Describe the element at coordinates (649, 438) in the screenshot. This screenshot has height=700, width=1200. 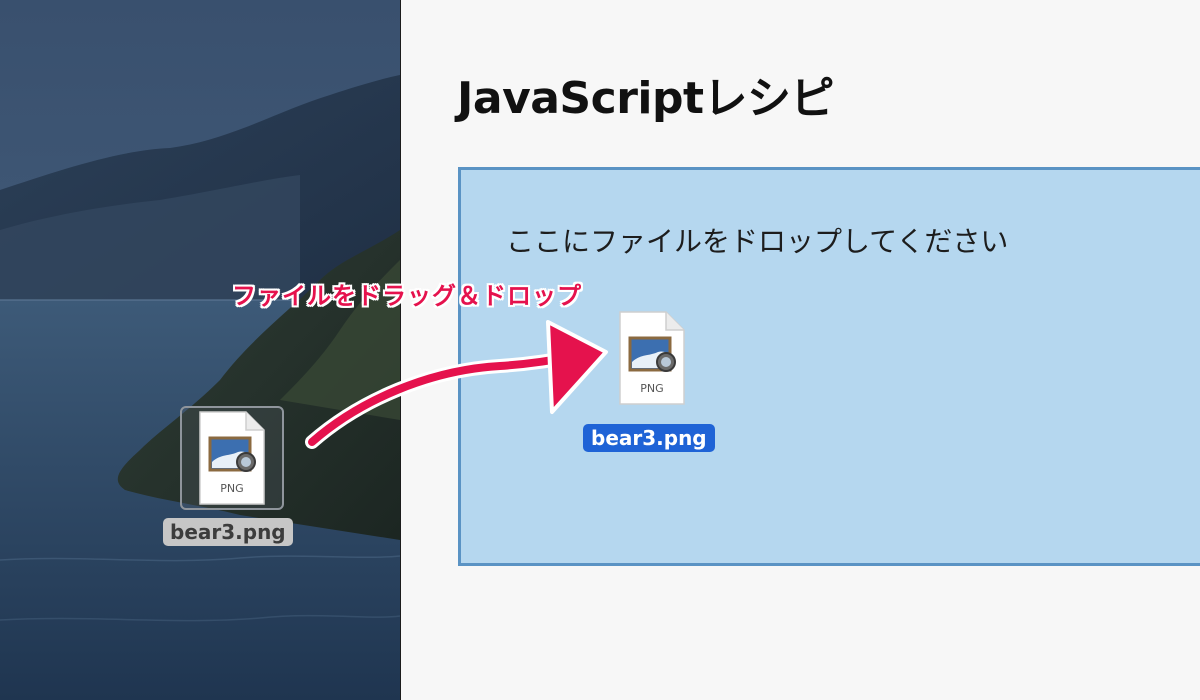
I see `dragged-file-name: bear3.png` at that location.